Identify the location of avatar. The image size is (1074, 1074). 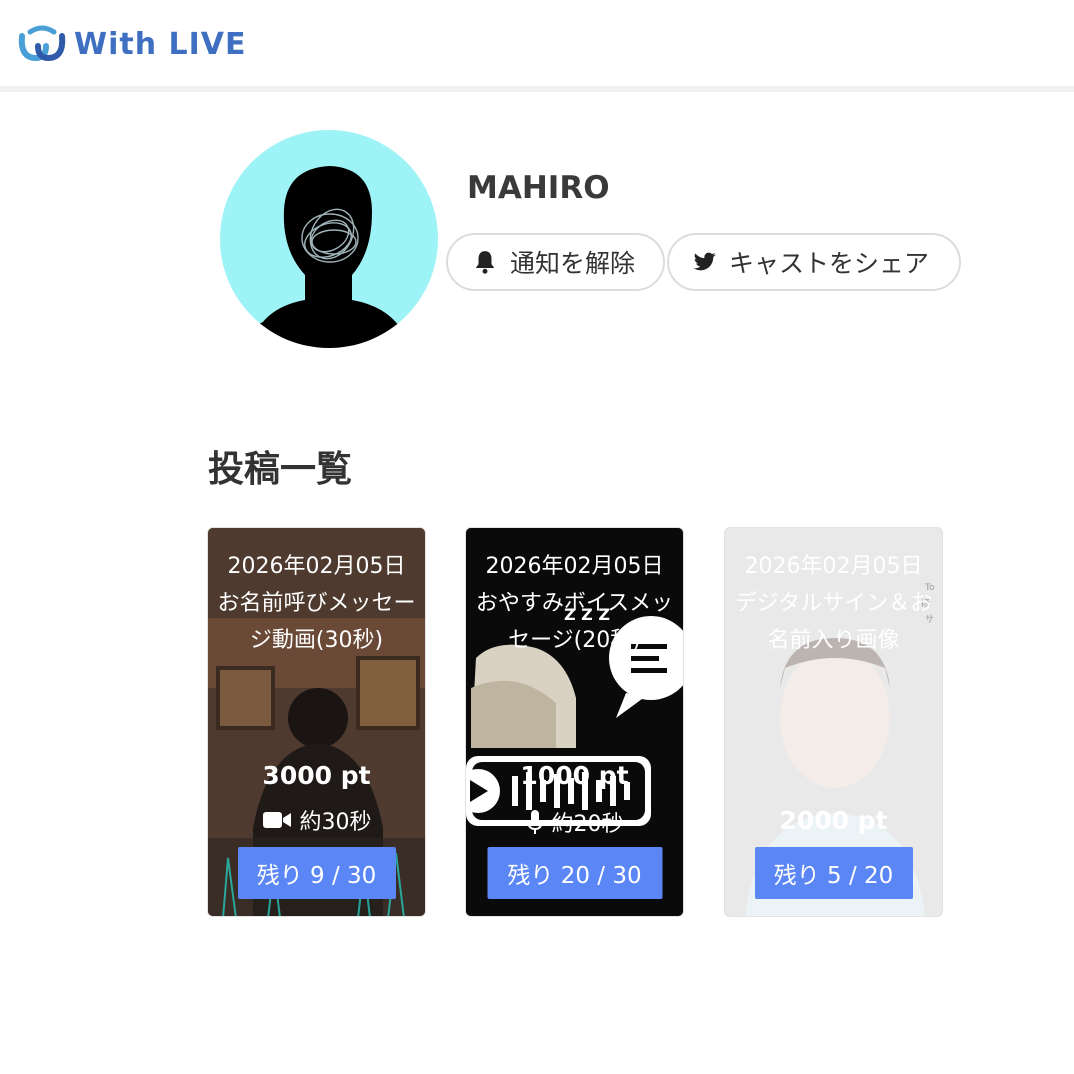
(329, 239).